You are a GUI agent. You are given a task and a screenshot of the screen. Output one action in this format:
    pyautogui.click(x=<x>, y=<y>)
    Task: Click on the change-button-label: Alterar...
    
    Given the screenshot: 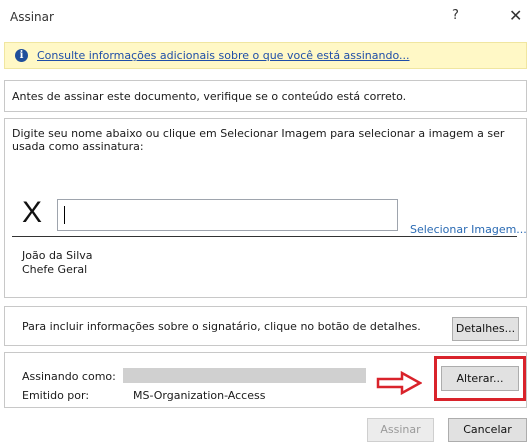 What is the action you would take?
    pyautogui.click(x=480, y=378)
    